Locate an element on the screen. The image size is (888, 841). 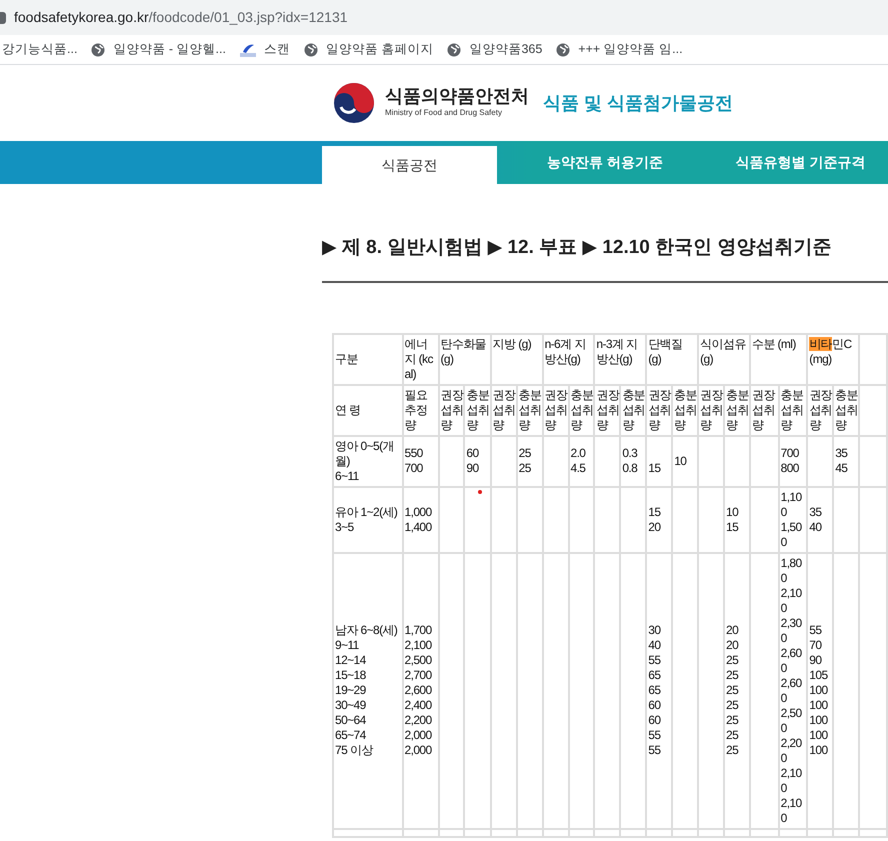
nav-tab: 식품공전 is located at coordinates (410, 165).